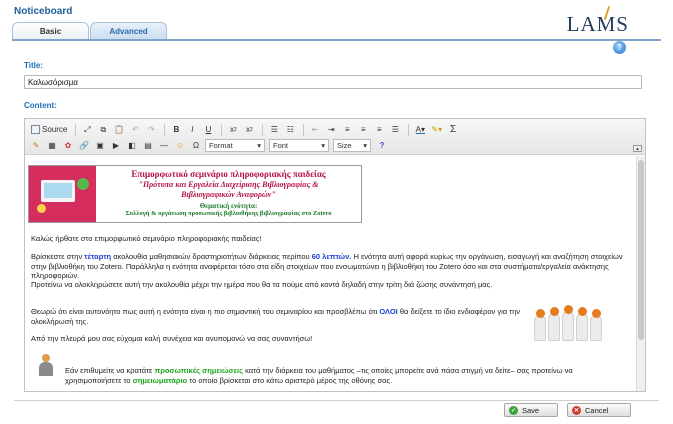 The image size is (673, 424). Describe the element at coordinates (228, 194) in the screenshot. I see `banner-line-3: Βιβλιογραφικών Αναφορών"` at that location.